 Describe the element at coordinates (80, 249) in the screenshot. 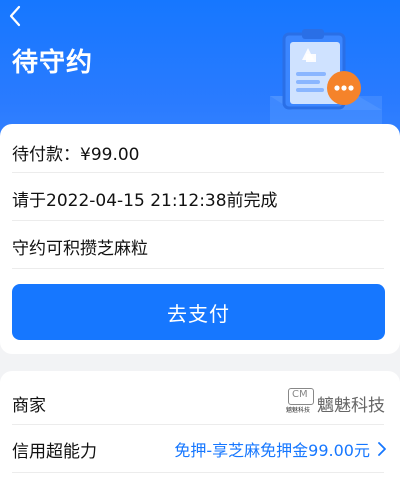

I see `points-text: 守约可积攒芝麻粒` at that location.